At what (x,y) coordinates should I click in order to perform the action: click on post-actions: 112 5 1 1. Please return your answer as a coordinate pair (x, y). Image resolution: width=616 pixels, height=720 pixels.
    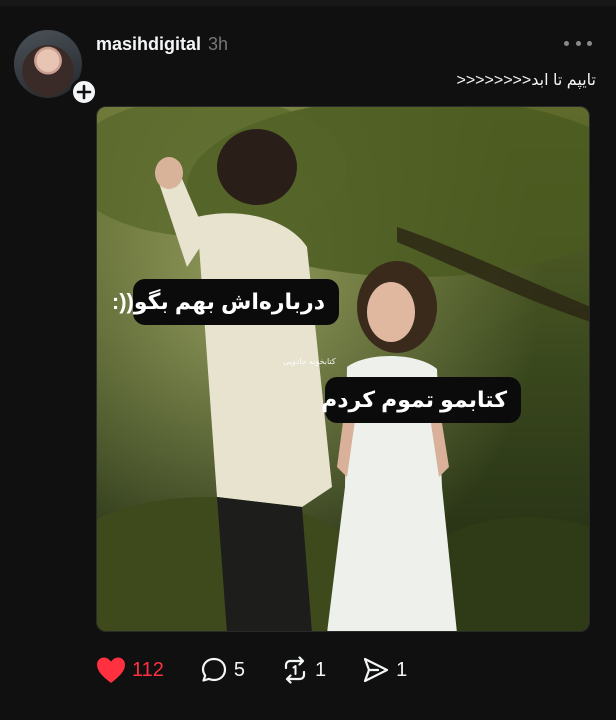
    Looking at the image, I should click on (269, 670).